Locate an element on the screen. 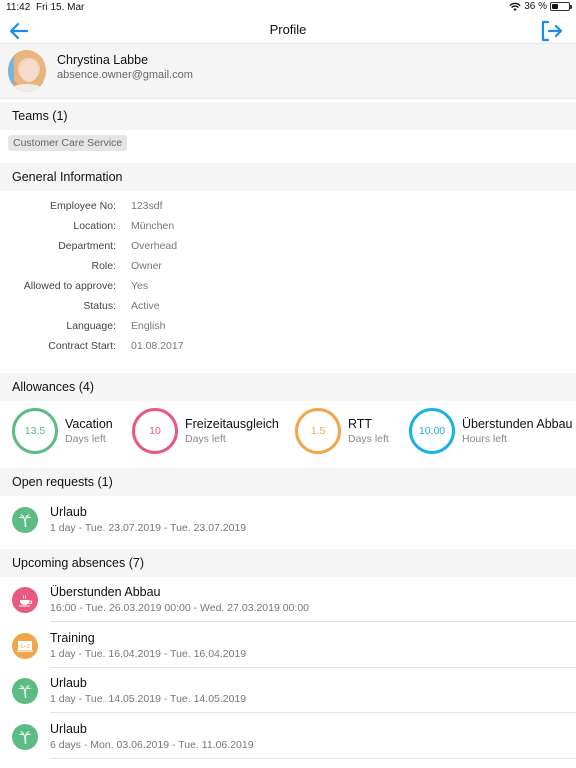 This screenshot has height=768, width=576. allowance-value: 10 is located at coordinates (155, 431).